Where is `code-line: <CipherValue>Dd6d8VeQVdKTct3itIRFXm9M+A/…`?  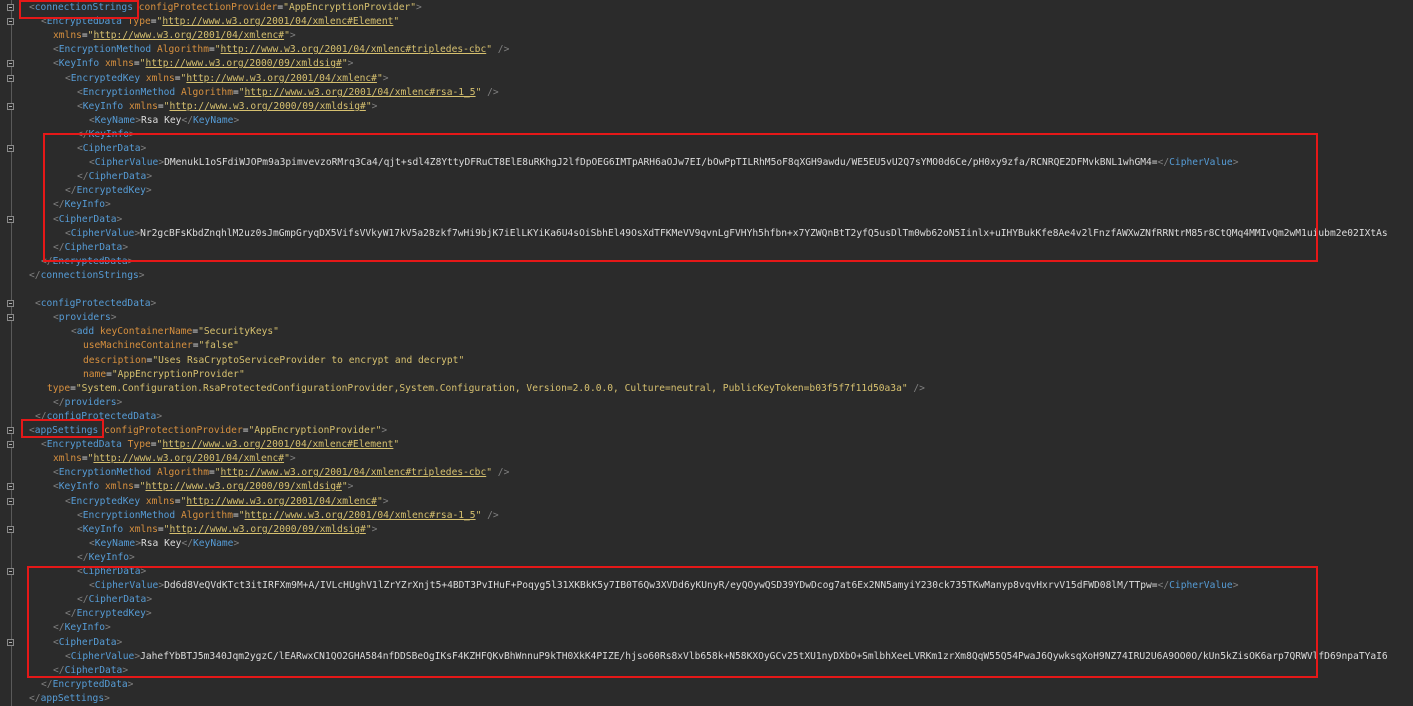 code-line: <CipherValue>Dd6d8VeQVdKTct3itIRFXm9M+A/… is located at coordinates (663, 586).